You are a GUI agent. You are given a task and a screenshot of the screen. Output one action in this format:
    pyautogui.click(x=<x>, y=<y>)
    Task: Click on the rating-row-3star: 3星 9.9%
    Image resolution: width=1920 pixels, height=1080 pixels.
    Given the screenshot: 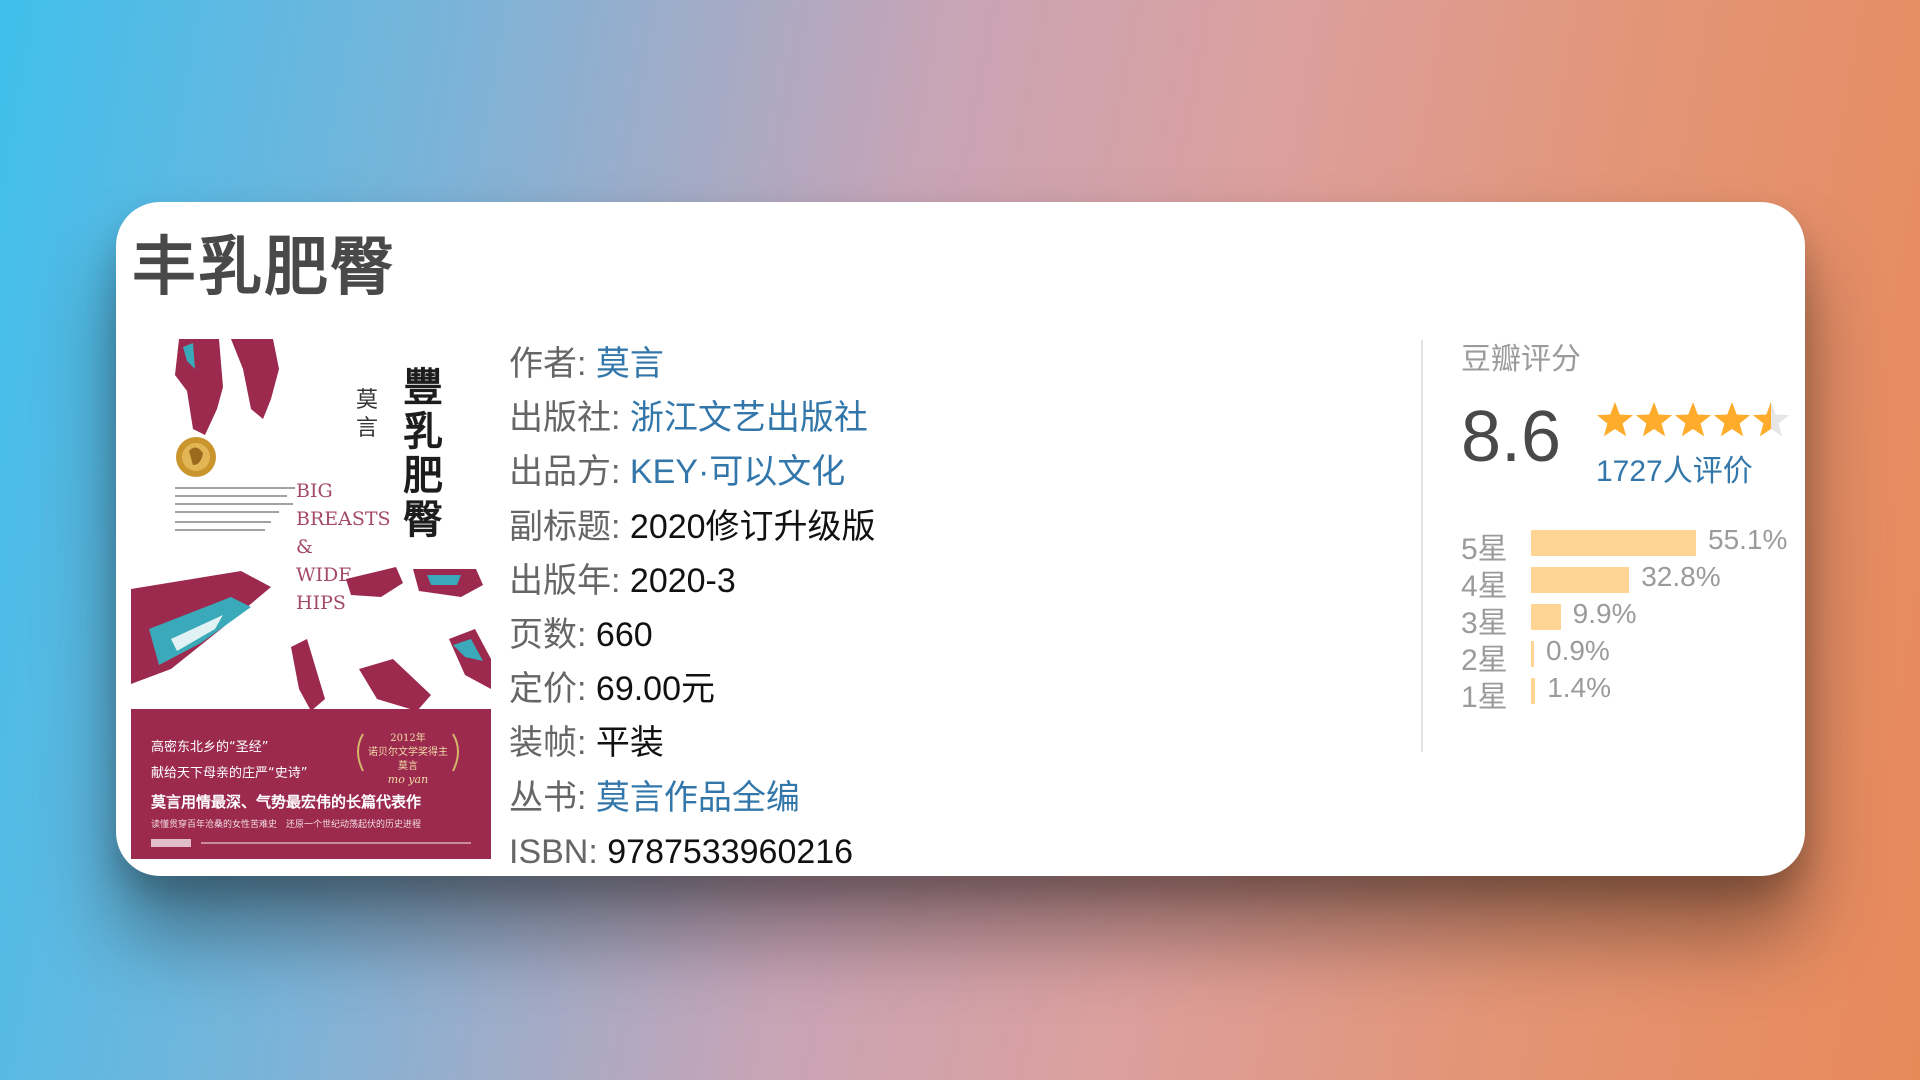 What is the action you would take?
    pyautogui.click(x=1631, y=619)
    